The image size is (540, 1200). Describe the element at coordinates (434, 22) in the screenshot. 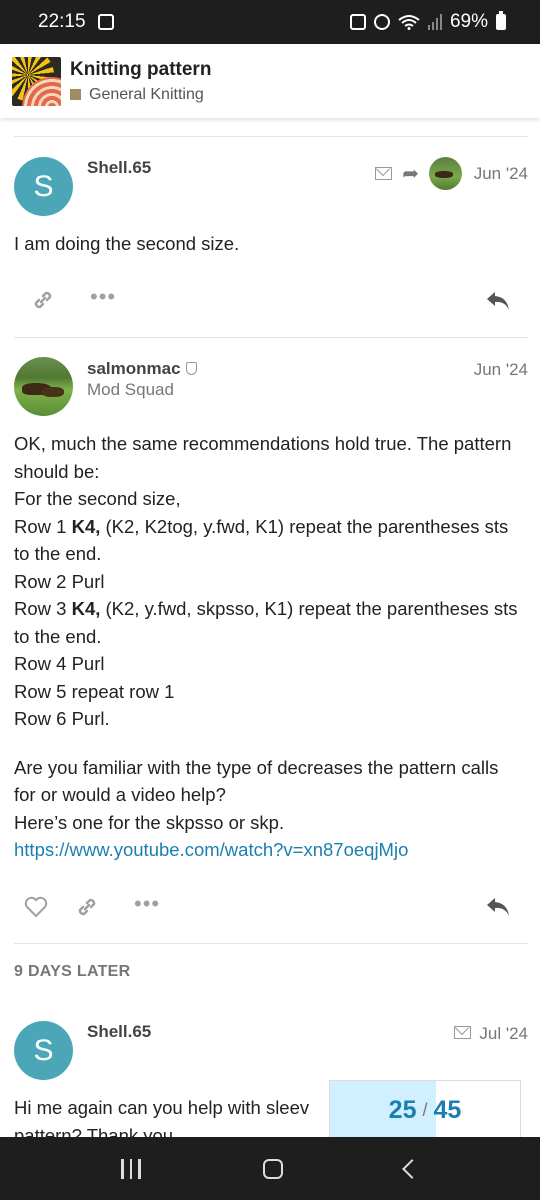

I see `signal-icon` at that location.